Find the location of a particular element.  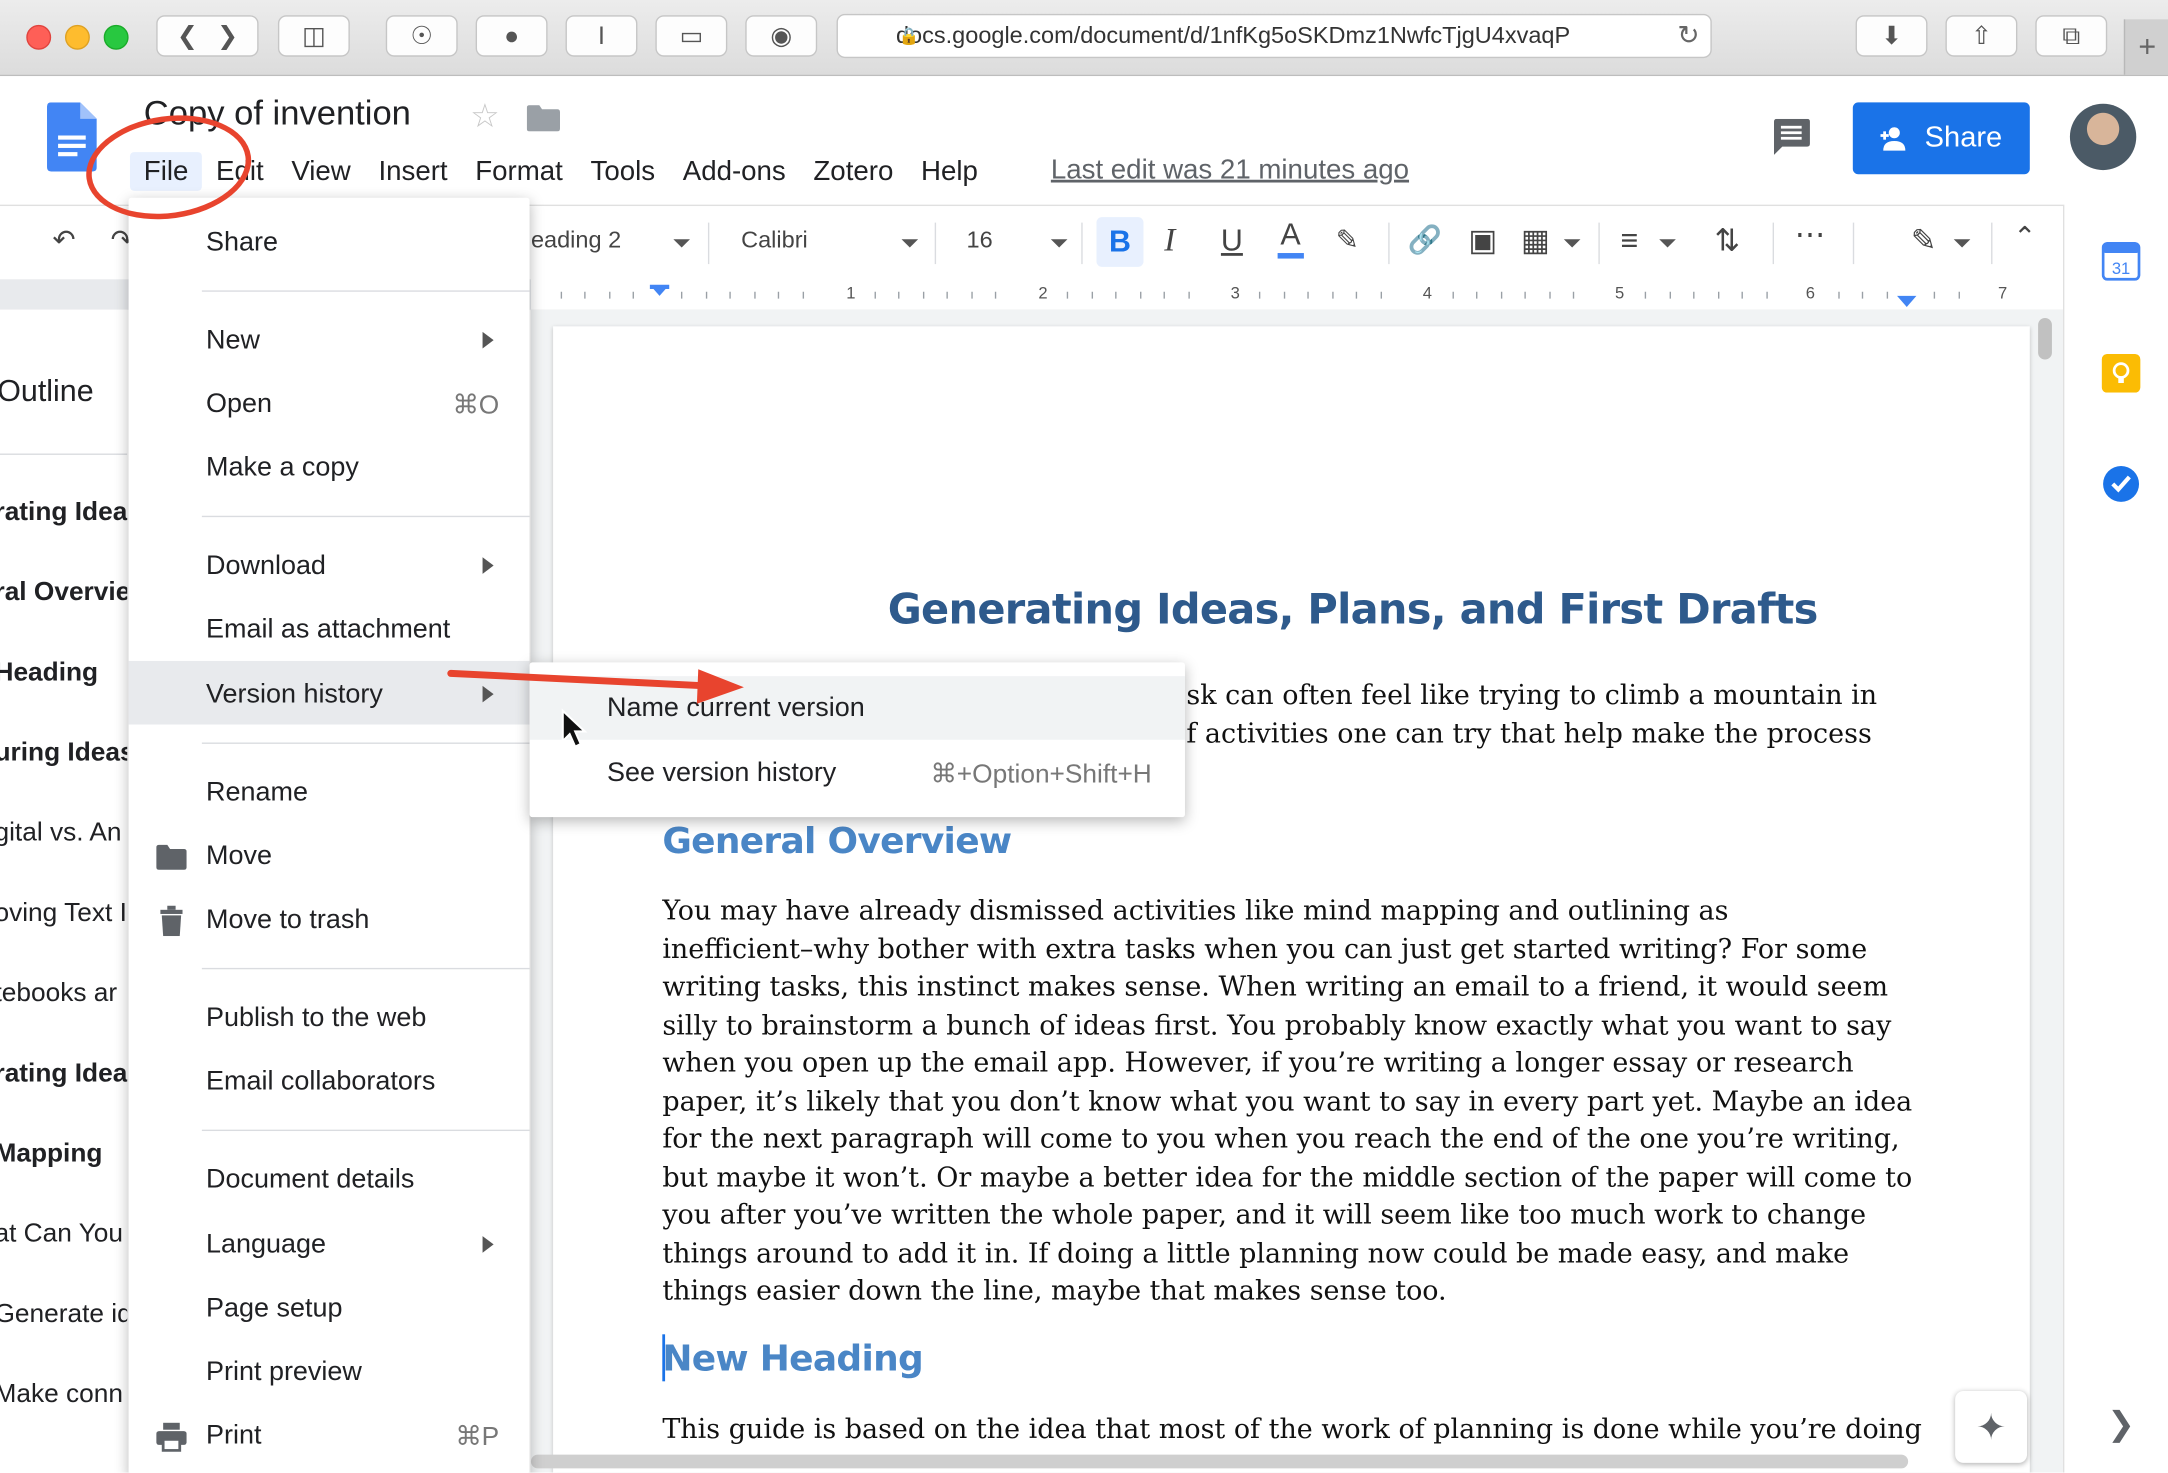

ruler-mark: 4 is located at coordinates (1427, 293).